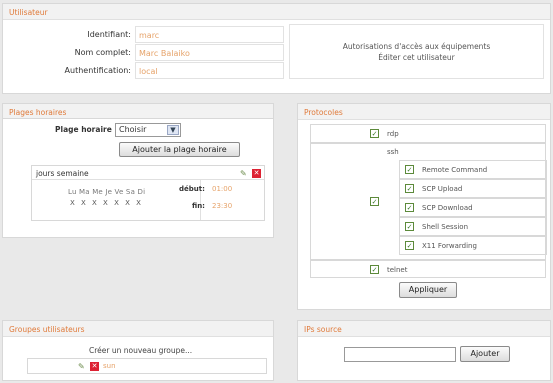 The height and width of the screenshot is (383, 553). Describe the element at coordinates (192, 189) in the screenshot. I see `start-label: début:` at that location.